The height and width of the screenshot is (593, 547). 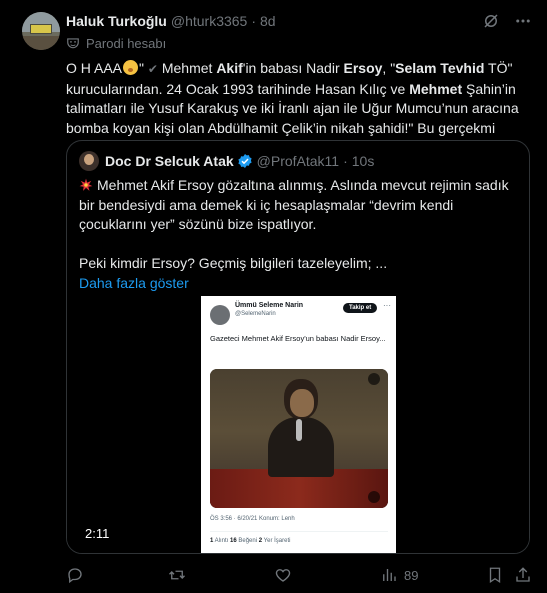 I want to click on quote-author-avatar, so click(x=89, y=161).